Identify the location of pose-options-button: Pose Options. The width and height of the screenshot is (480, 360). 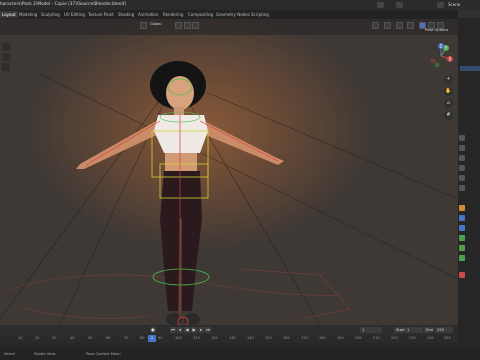
(436, 30).